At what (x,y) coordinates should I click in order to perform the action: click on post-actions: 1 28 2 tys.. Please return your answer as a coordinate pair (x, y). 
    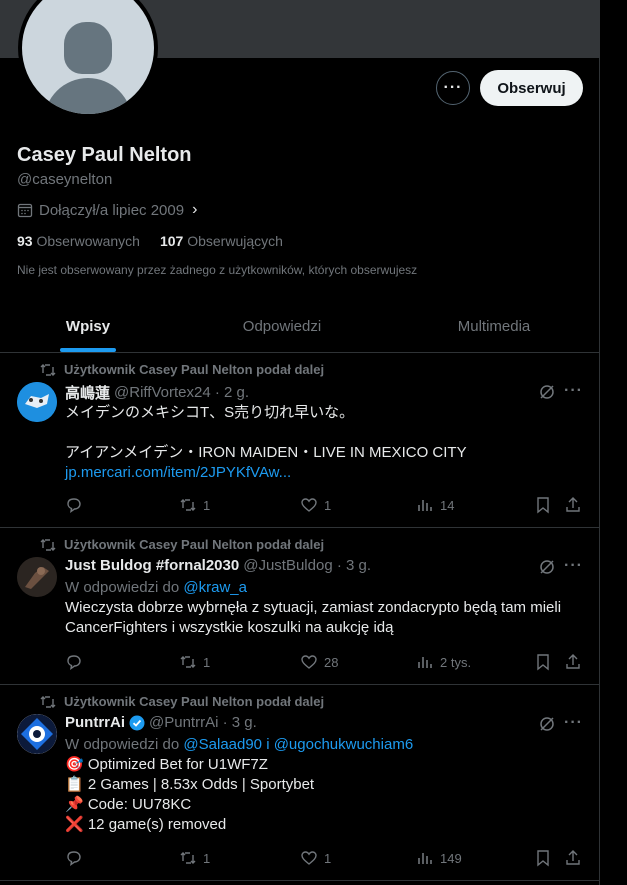
    Looking at the image, I should click on (325, 663).